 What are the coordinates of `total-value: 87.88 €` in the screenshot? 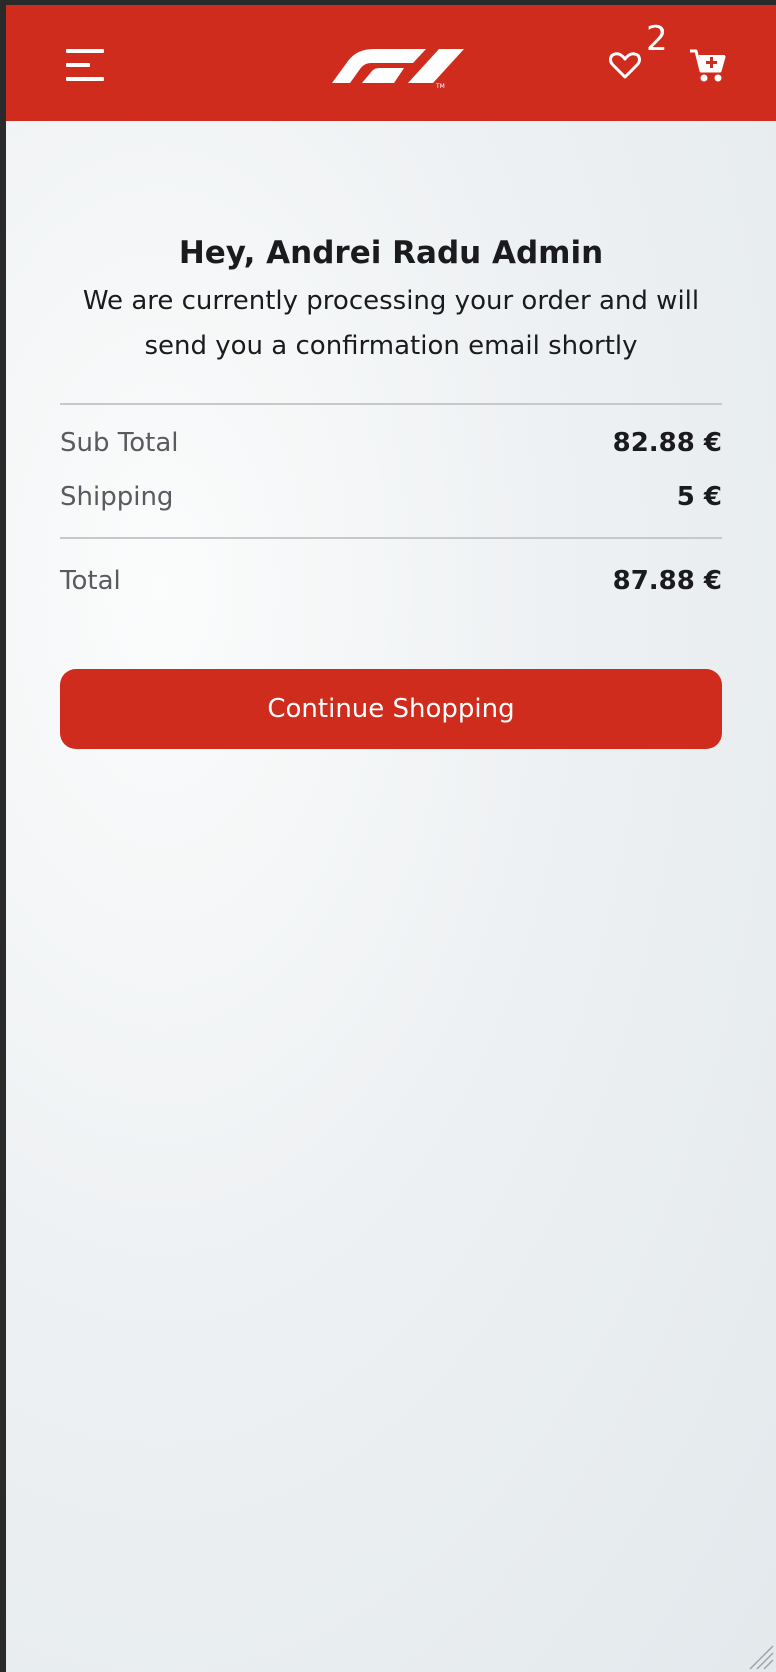 It's located at (667, 581).